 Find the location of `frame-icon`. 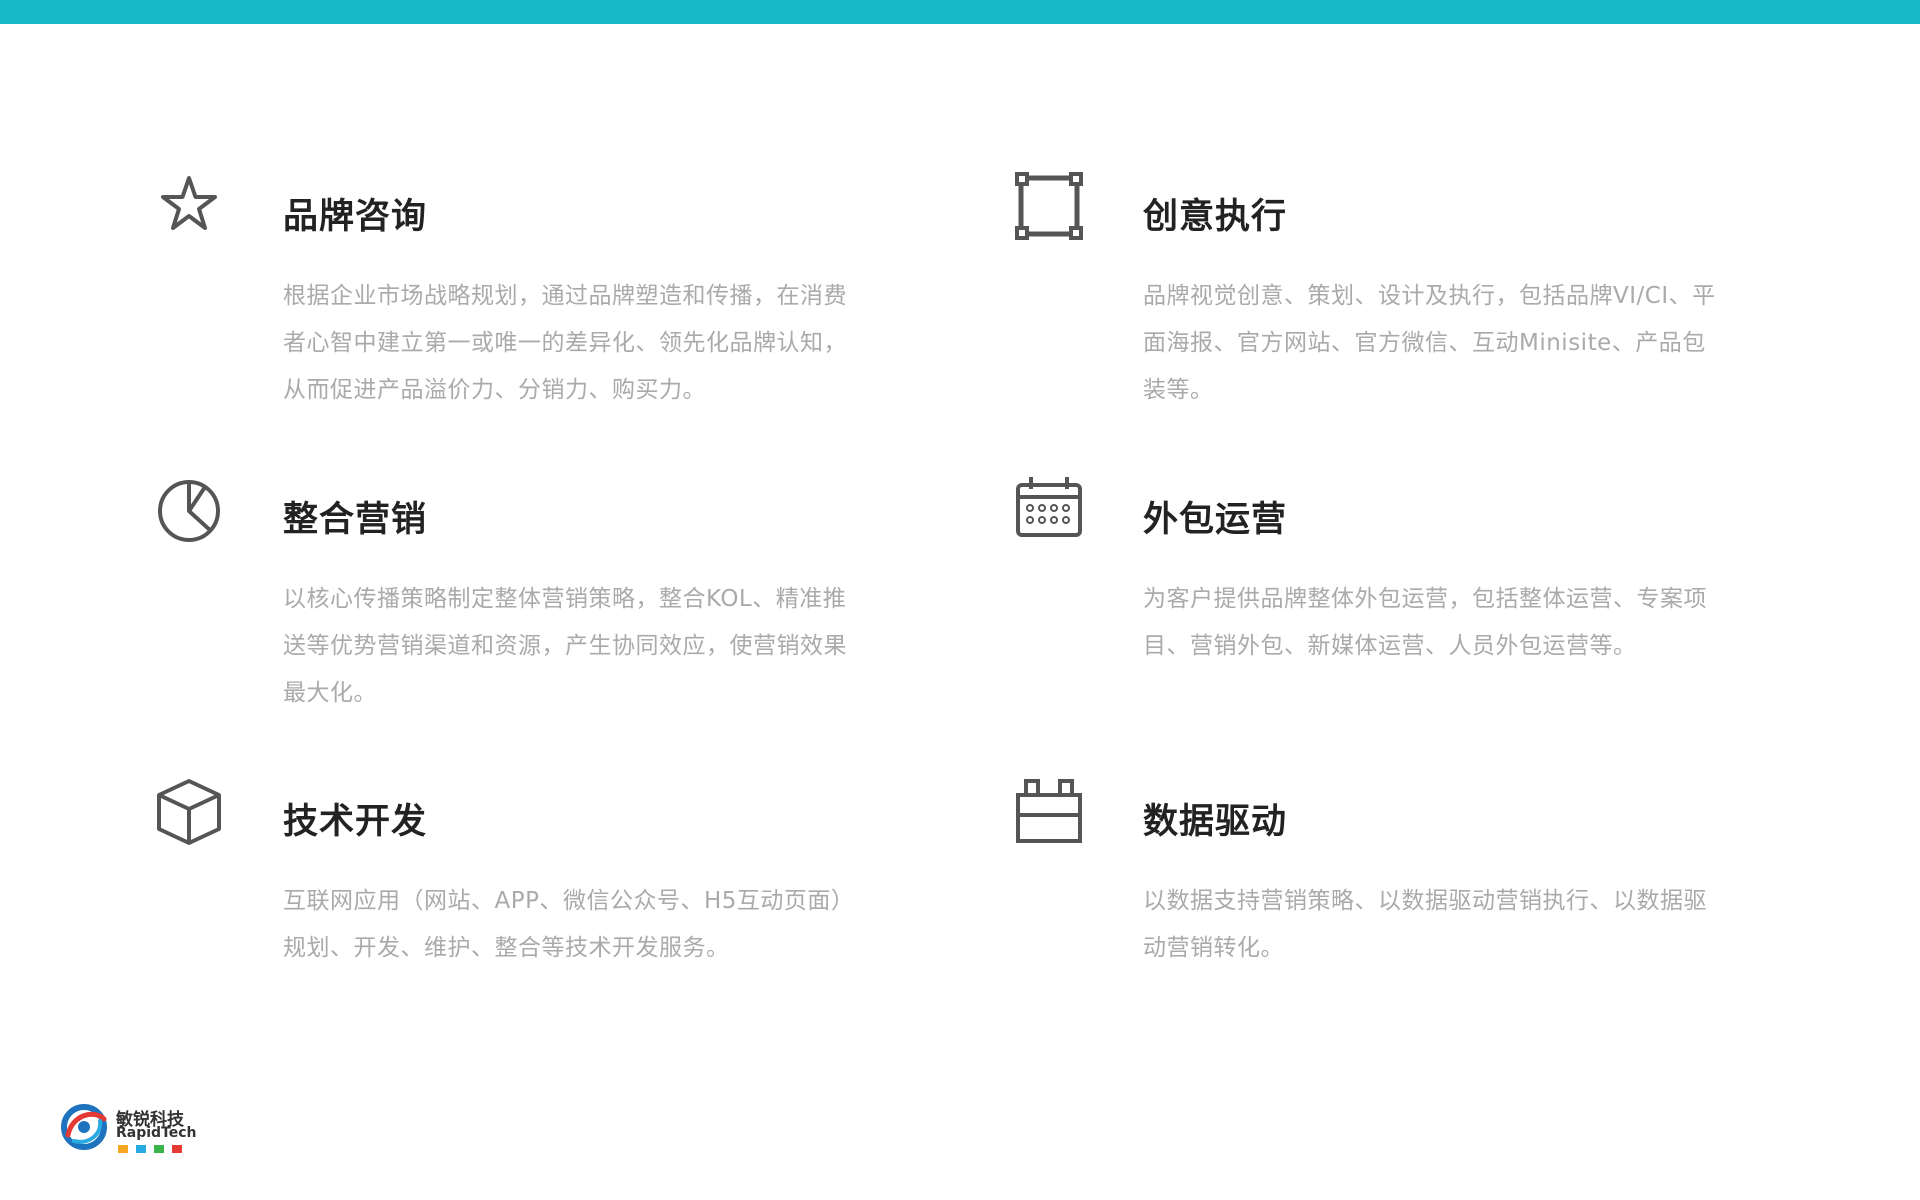

frame-icon is located at coordinates (1055, 210).